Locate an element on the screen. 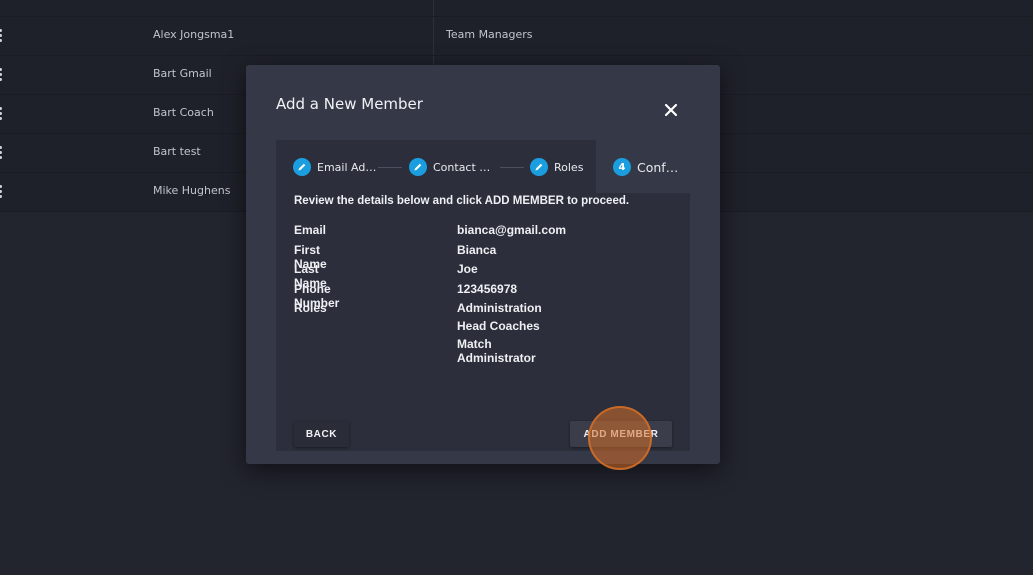  member-name: Bart Coach is located at coordinates (183, 112).